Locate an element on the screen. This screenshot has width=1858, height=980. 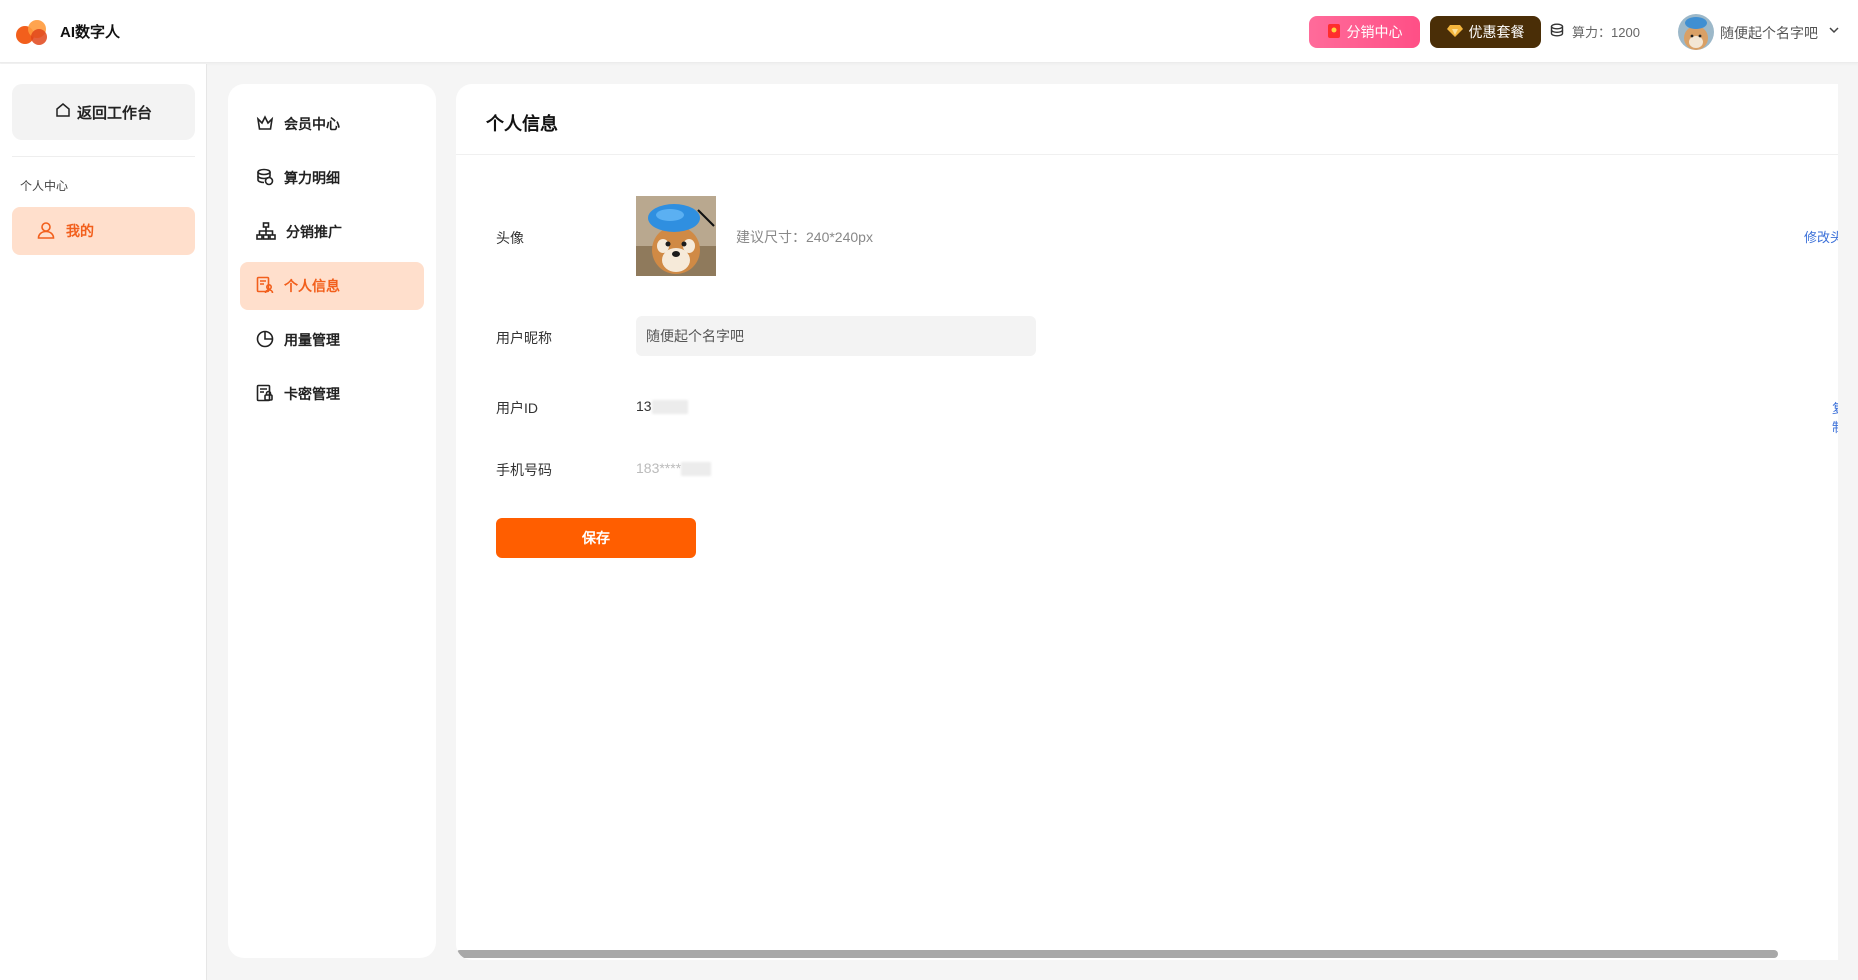
menu-item-personal-info: 个人信息 is located at coordinates (332, 286).